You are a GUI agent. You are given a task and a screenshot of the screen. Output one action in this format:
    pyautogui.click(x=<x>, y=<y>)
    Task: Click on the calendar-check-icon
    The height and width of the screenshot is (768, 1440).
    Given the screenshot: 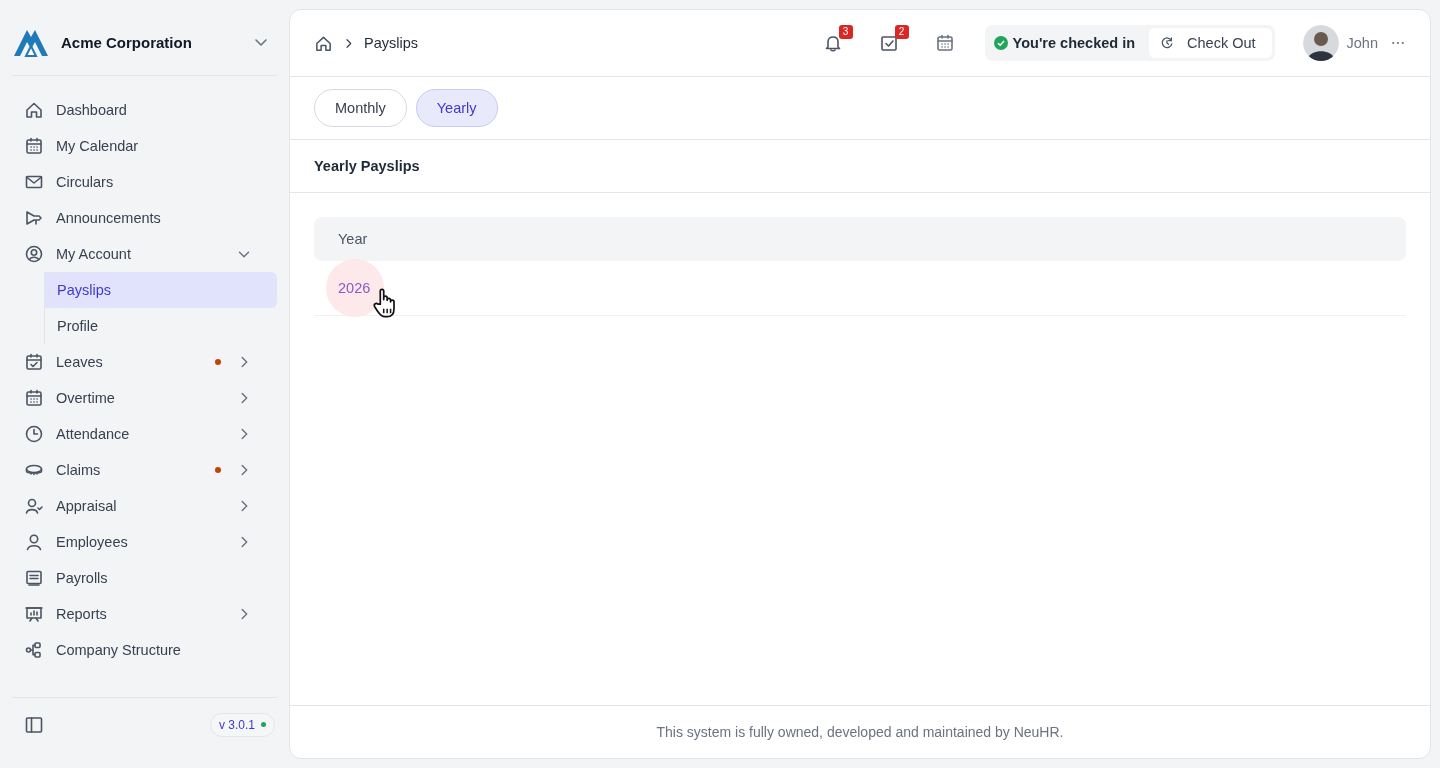 What is the action you would take?
    pyautogui.click(x=34, y=362)
    